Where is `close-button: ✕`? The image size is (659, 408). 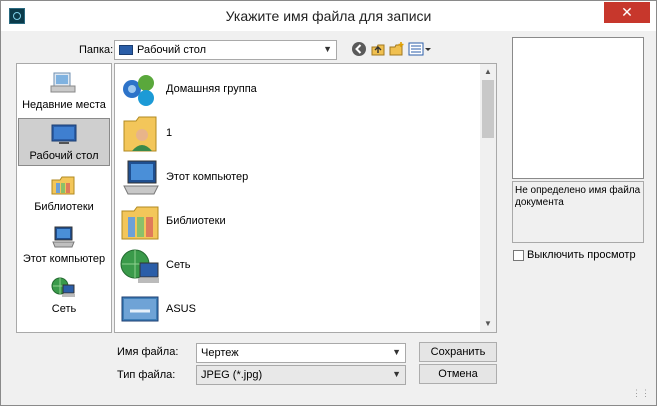
close-button: ✕ is located at coordinates (627, 12).